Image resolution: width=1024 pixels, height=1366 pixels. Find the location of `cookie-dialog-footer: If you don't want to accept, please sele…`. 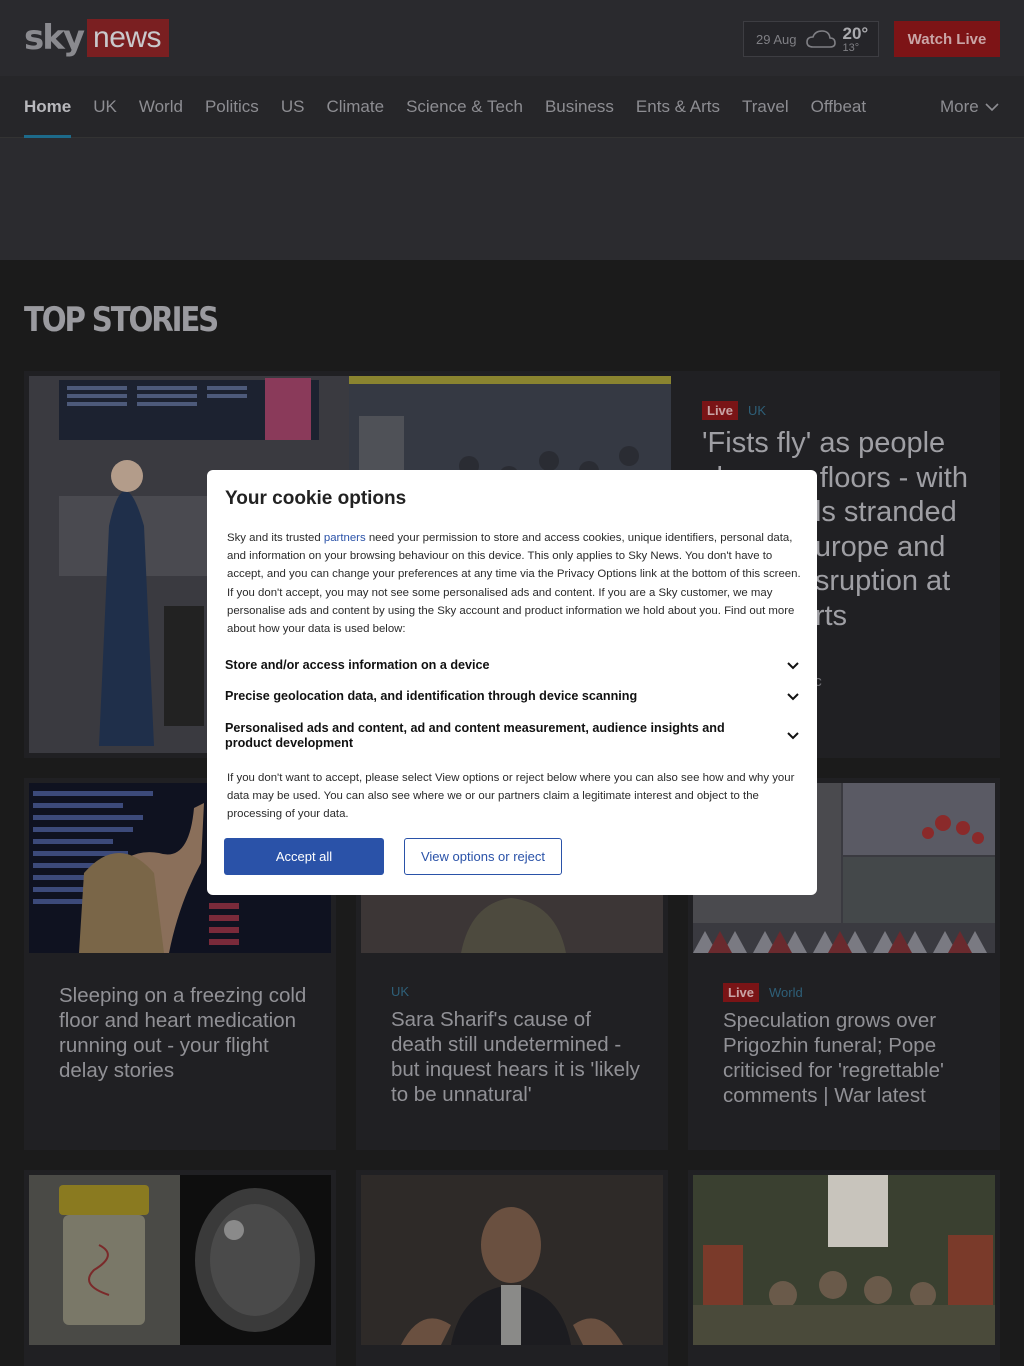

cookie-dialog-footer: If you don't want to accept, please sele… is located at coordinates (511, 796).